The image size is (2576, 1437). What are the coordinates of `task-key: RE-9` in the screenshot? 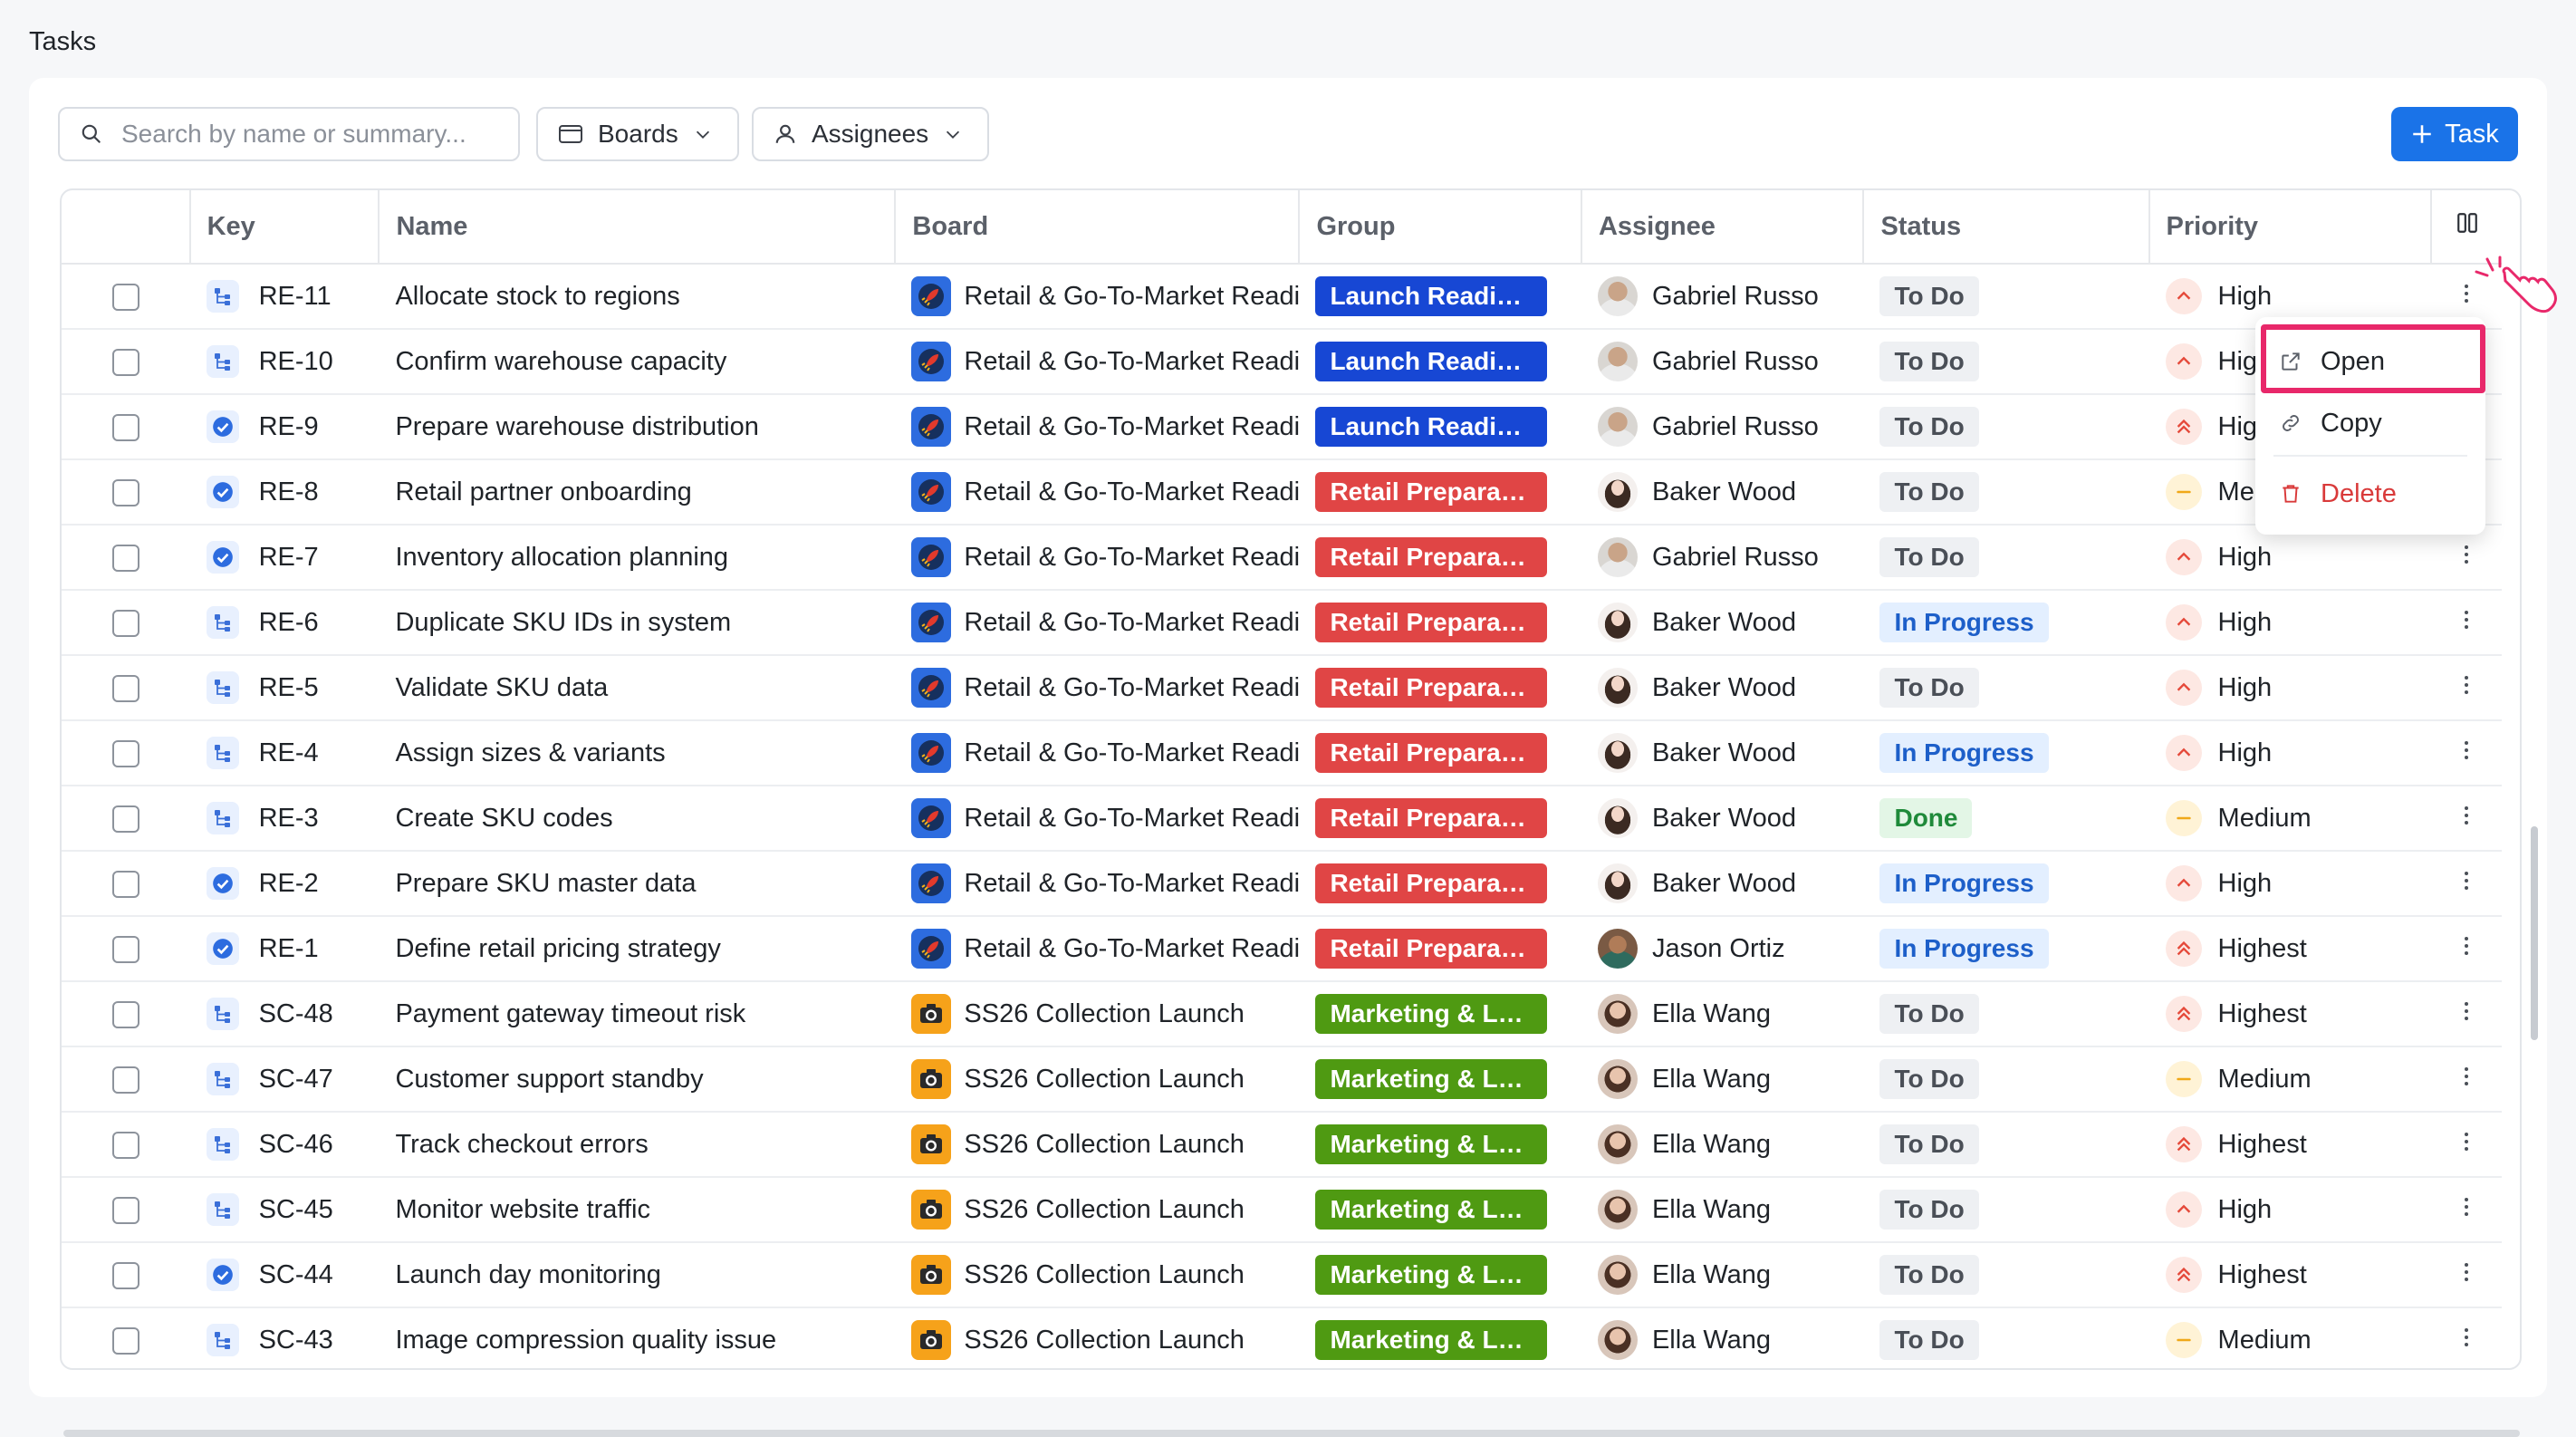 It's located at (289, 427).